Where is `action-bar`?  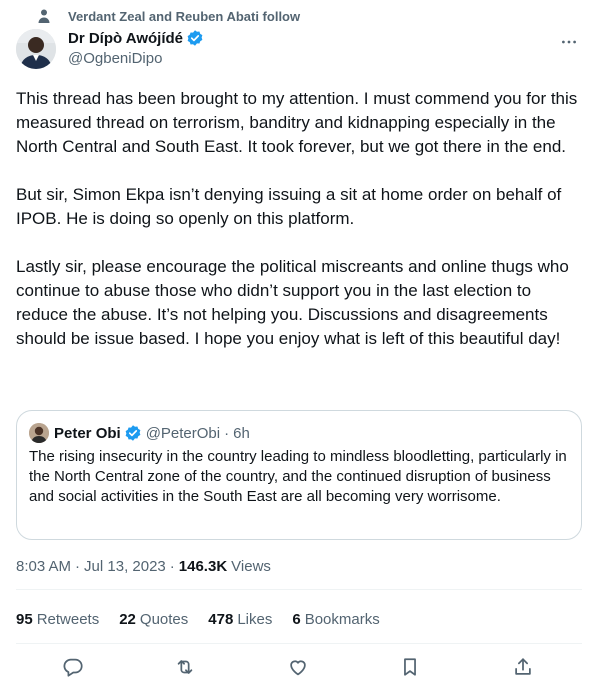 action-bar is located at coordinates (299, 669).